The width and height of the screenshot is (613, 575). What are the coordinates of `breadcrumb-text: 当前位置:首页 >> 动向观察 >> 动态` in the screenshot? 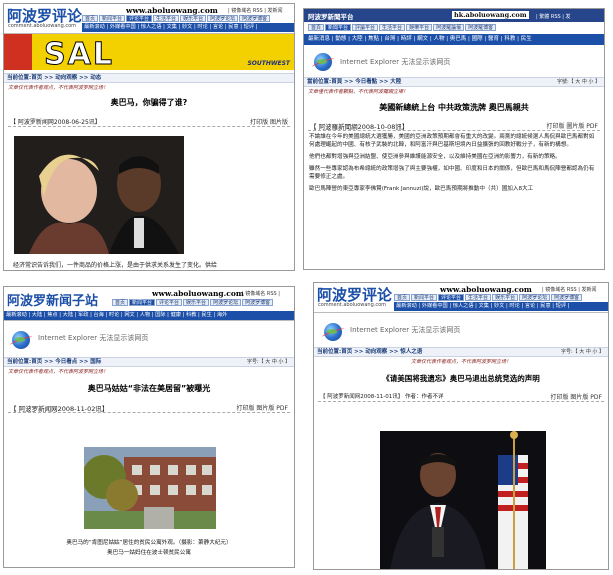 It's located at (54, 78).